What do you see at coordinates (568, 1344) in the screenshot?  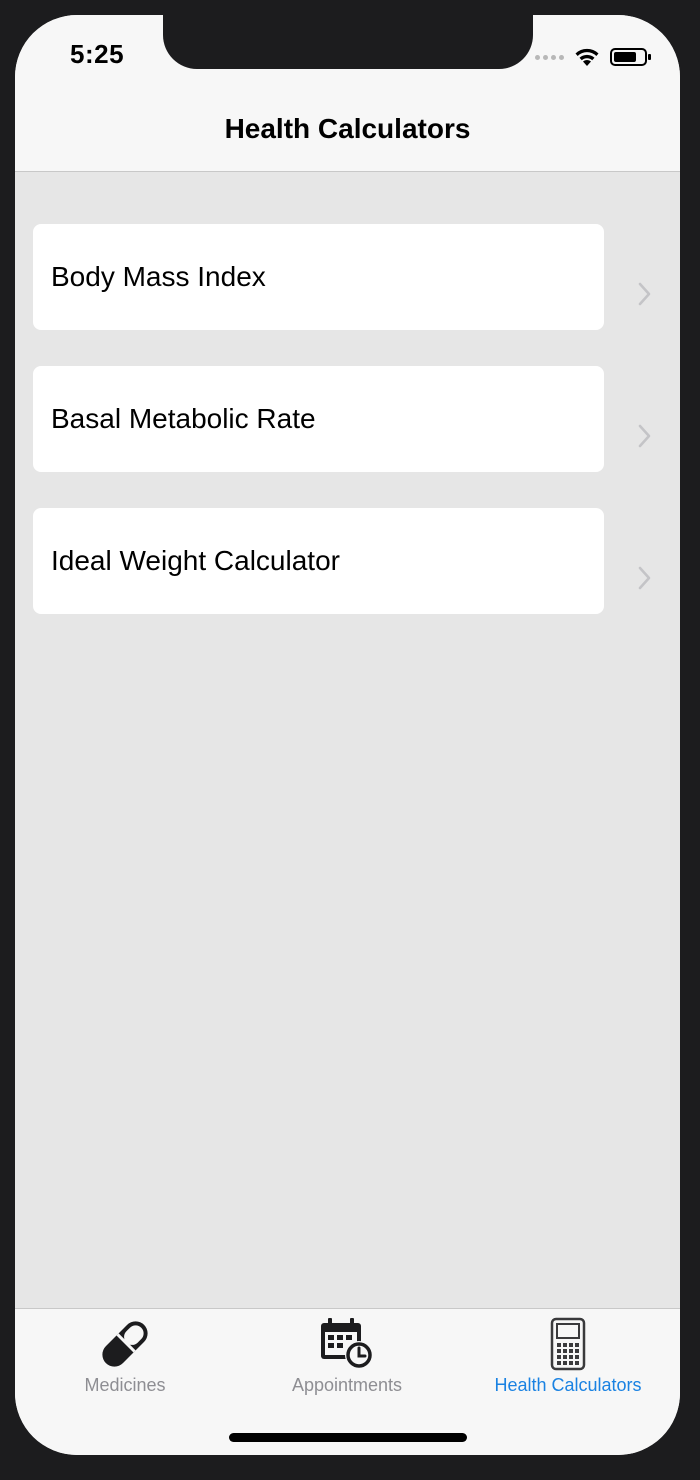 I see `calculator-icon` at bounding box center [568, 1344].